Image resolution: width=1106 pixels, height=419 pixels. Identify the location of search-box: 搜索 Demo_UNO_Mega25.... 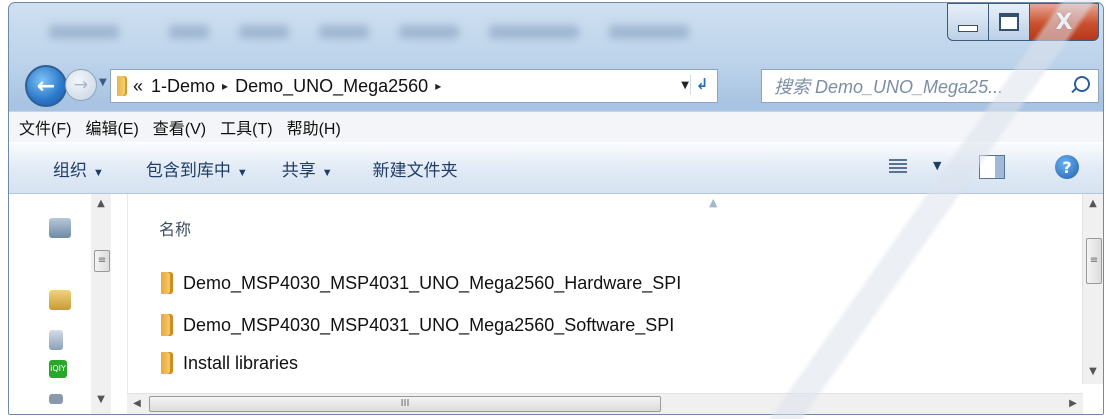
(930, 86).